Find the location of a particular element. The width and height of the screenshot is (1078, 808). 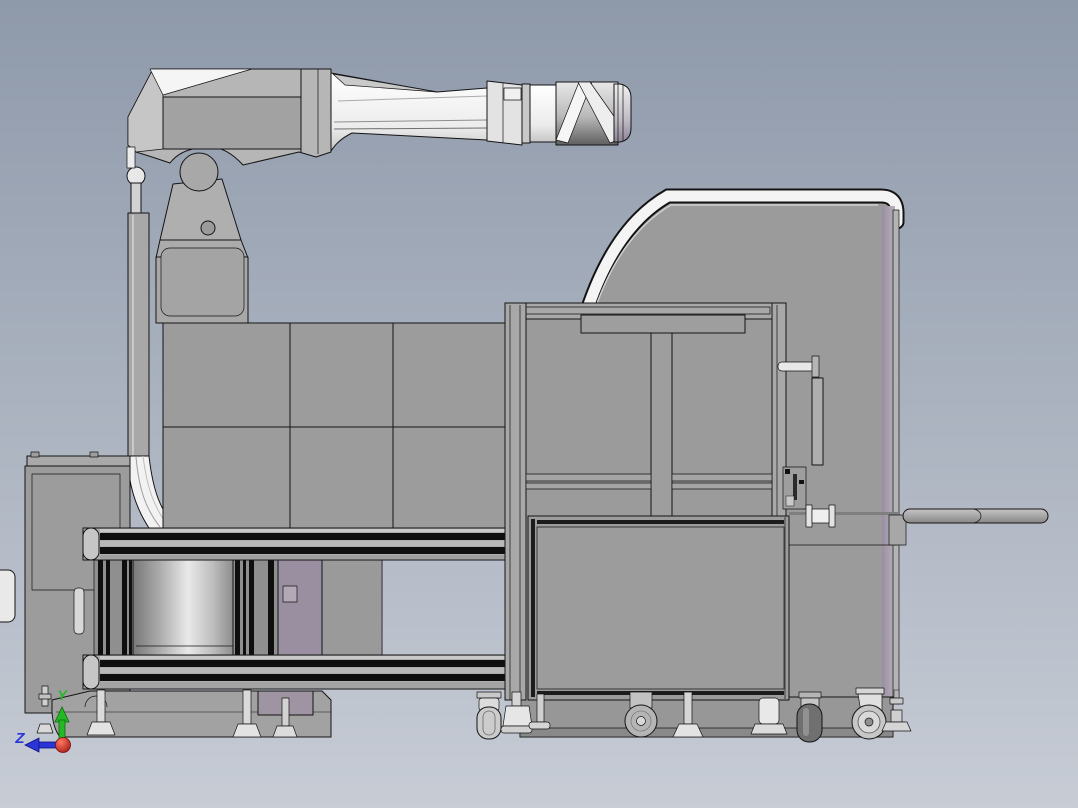

machine-behind is located at coordinates (351, 606).